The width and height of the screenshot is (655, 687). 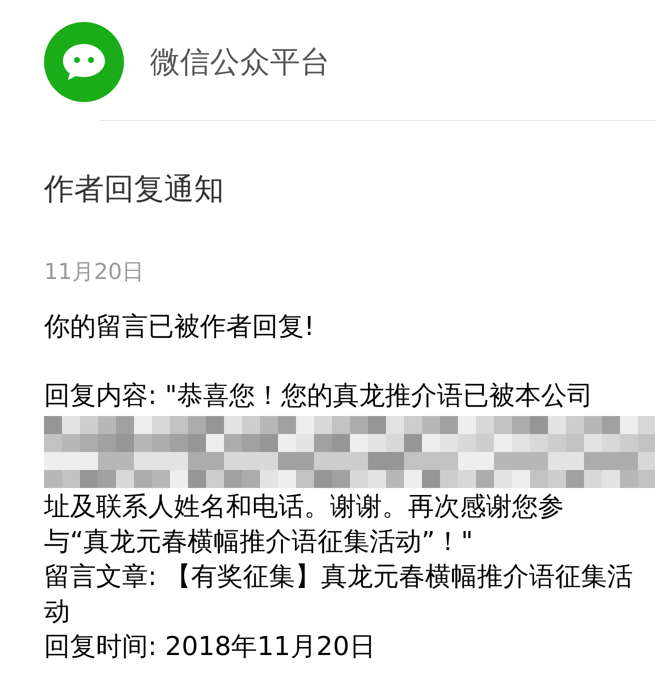 I want to click on notice-date: 11月20日, so click(x=94, y=273).